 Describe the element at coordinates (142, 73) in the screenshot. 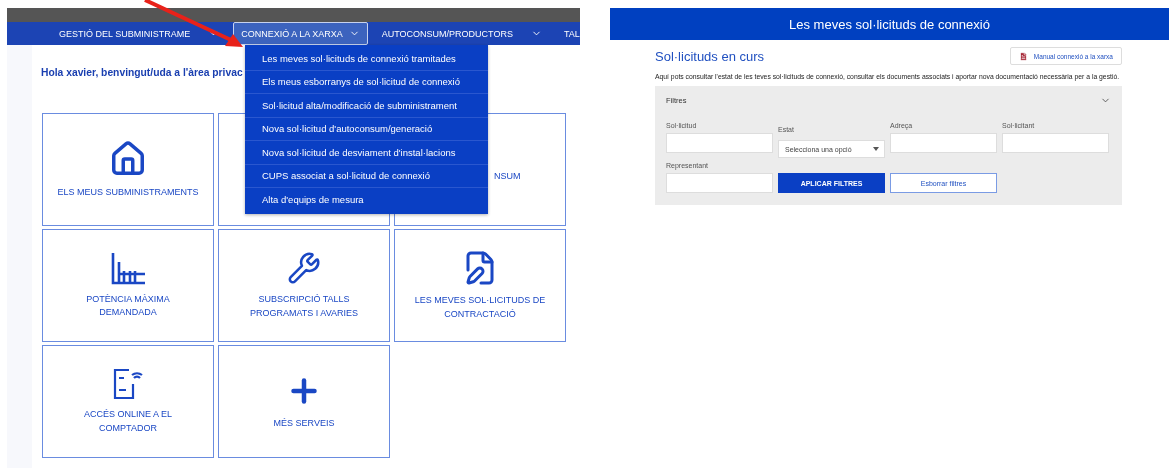

I see `greeting-text: Hola xavier, benvingut/uda a l'àrea privac` at that location.